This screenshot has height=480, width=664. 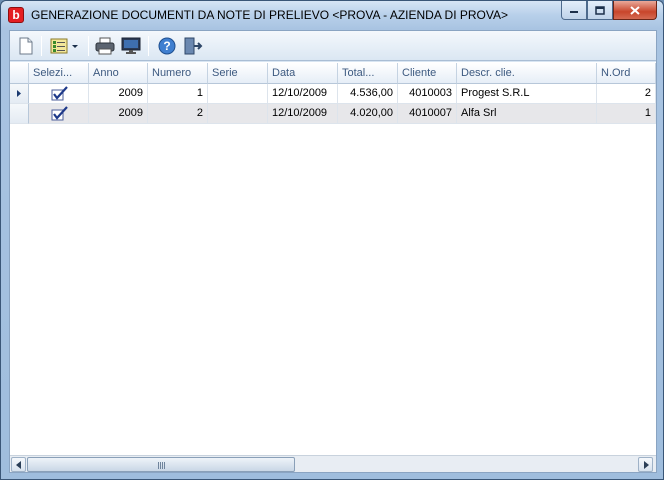 I want to click on cell-descr-cliente: Alfa Srl, so click(x=527, y=114).